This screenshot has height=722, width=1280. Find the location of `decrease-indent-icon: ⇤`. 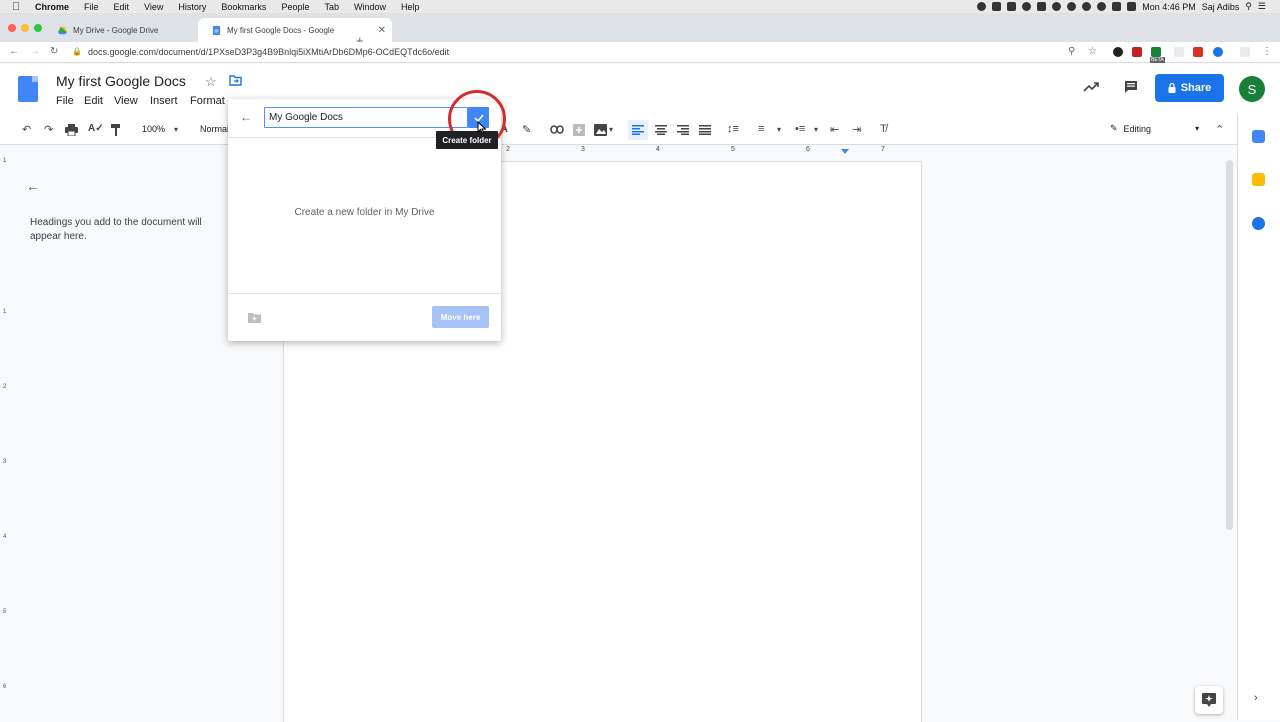

decrease-indent-icon: ⇤ is located at coordinates (834, 129).